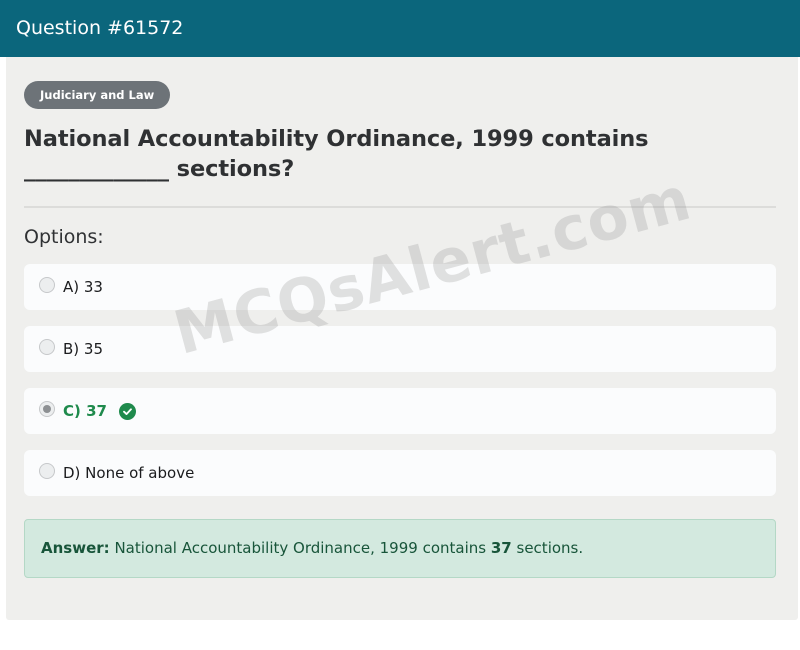  I want to click on options-label: Options:, so click(64, 237).